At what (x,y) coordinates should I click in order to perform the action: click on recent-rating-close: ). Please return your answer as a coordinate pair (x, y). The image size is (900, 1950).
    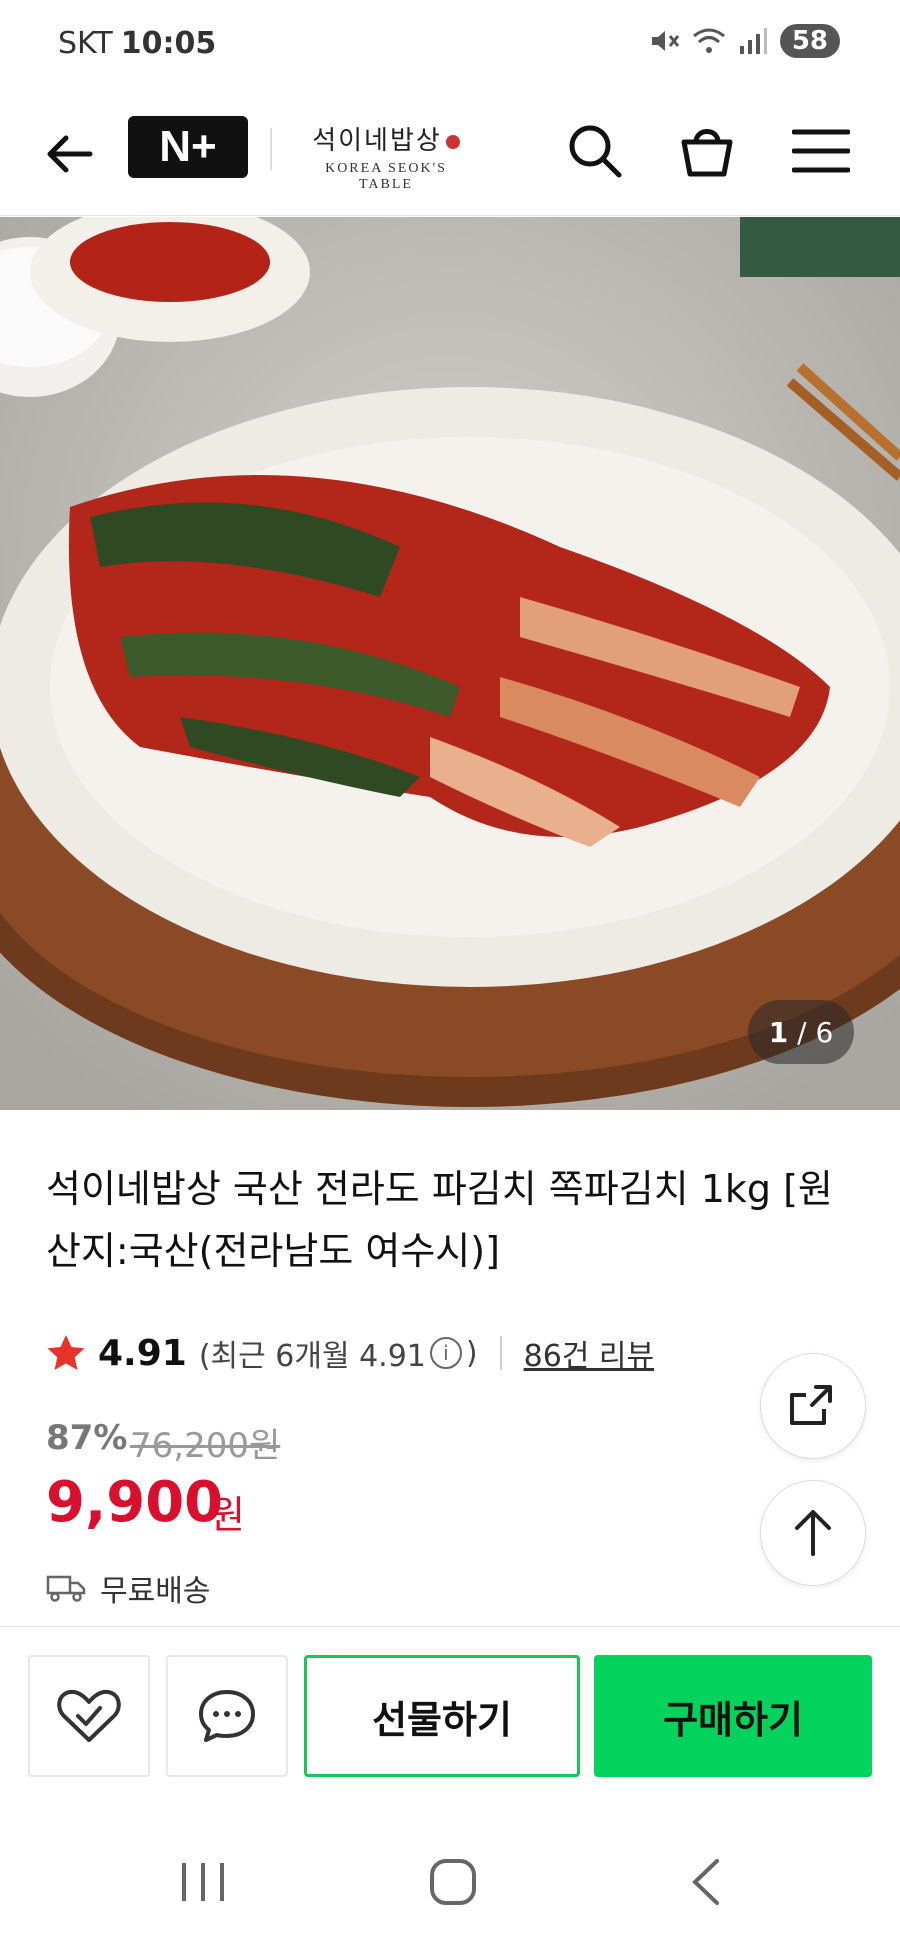
    Looking at the image, I should click on (471, 1353).